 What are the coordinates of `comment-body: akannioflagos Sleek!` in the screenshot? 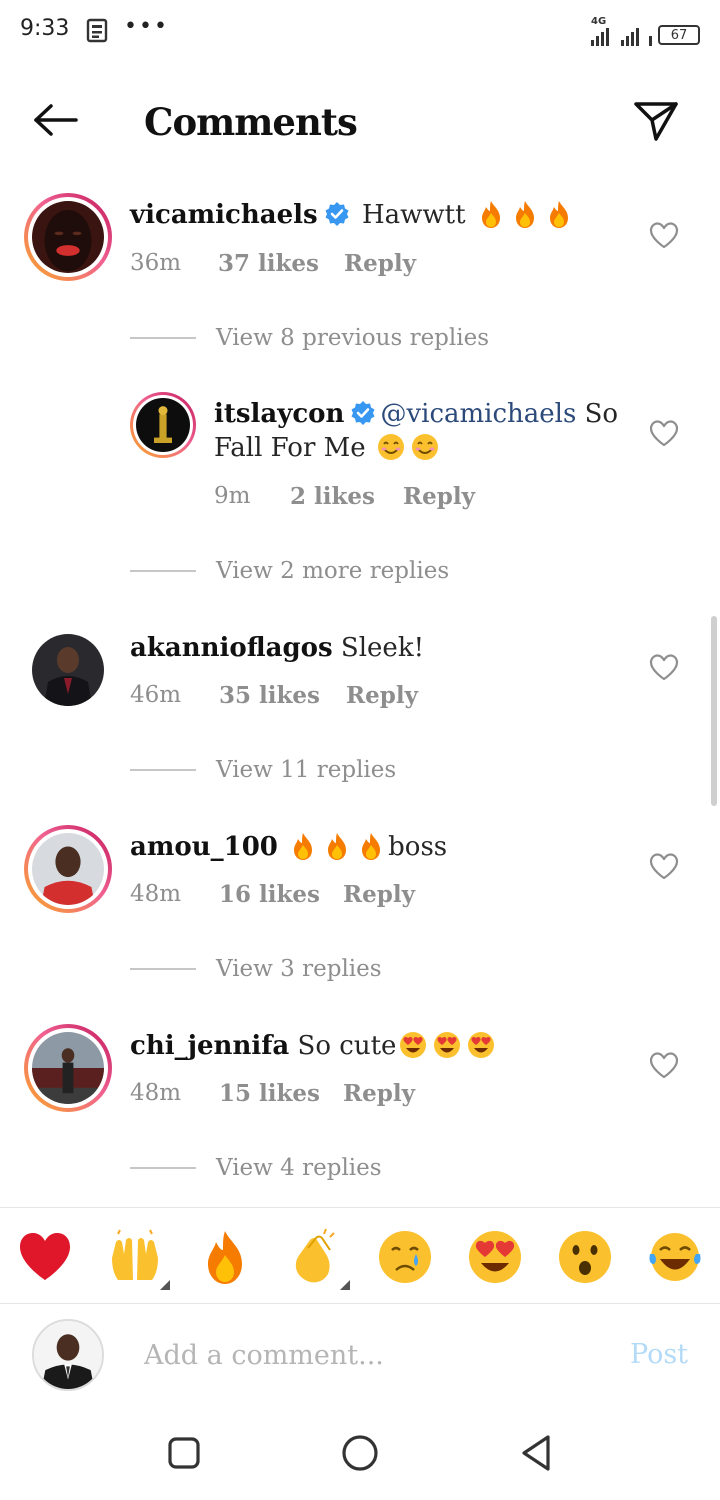 It's located at (277, 648).